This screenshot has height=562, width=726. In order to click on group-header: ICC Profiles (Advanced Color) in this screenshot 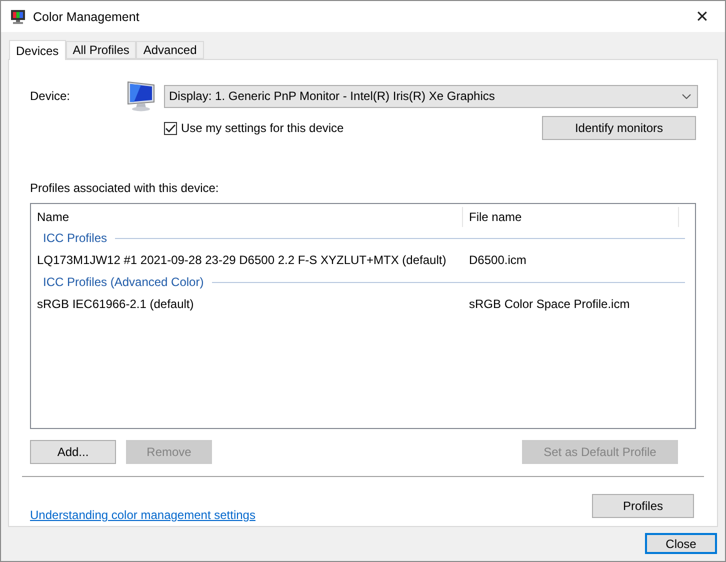, I will do `click(123, 282)`.